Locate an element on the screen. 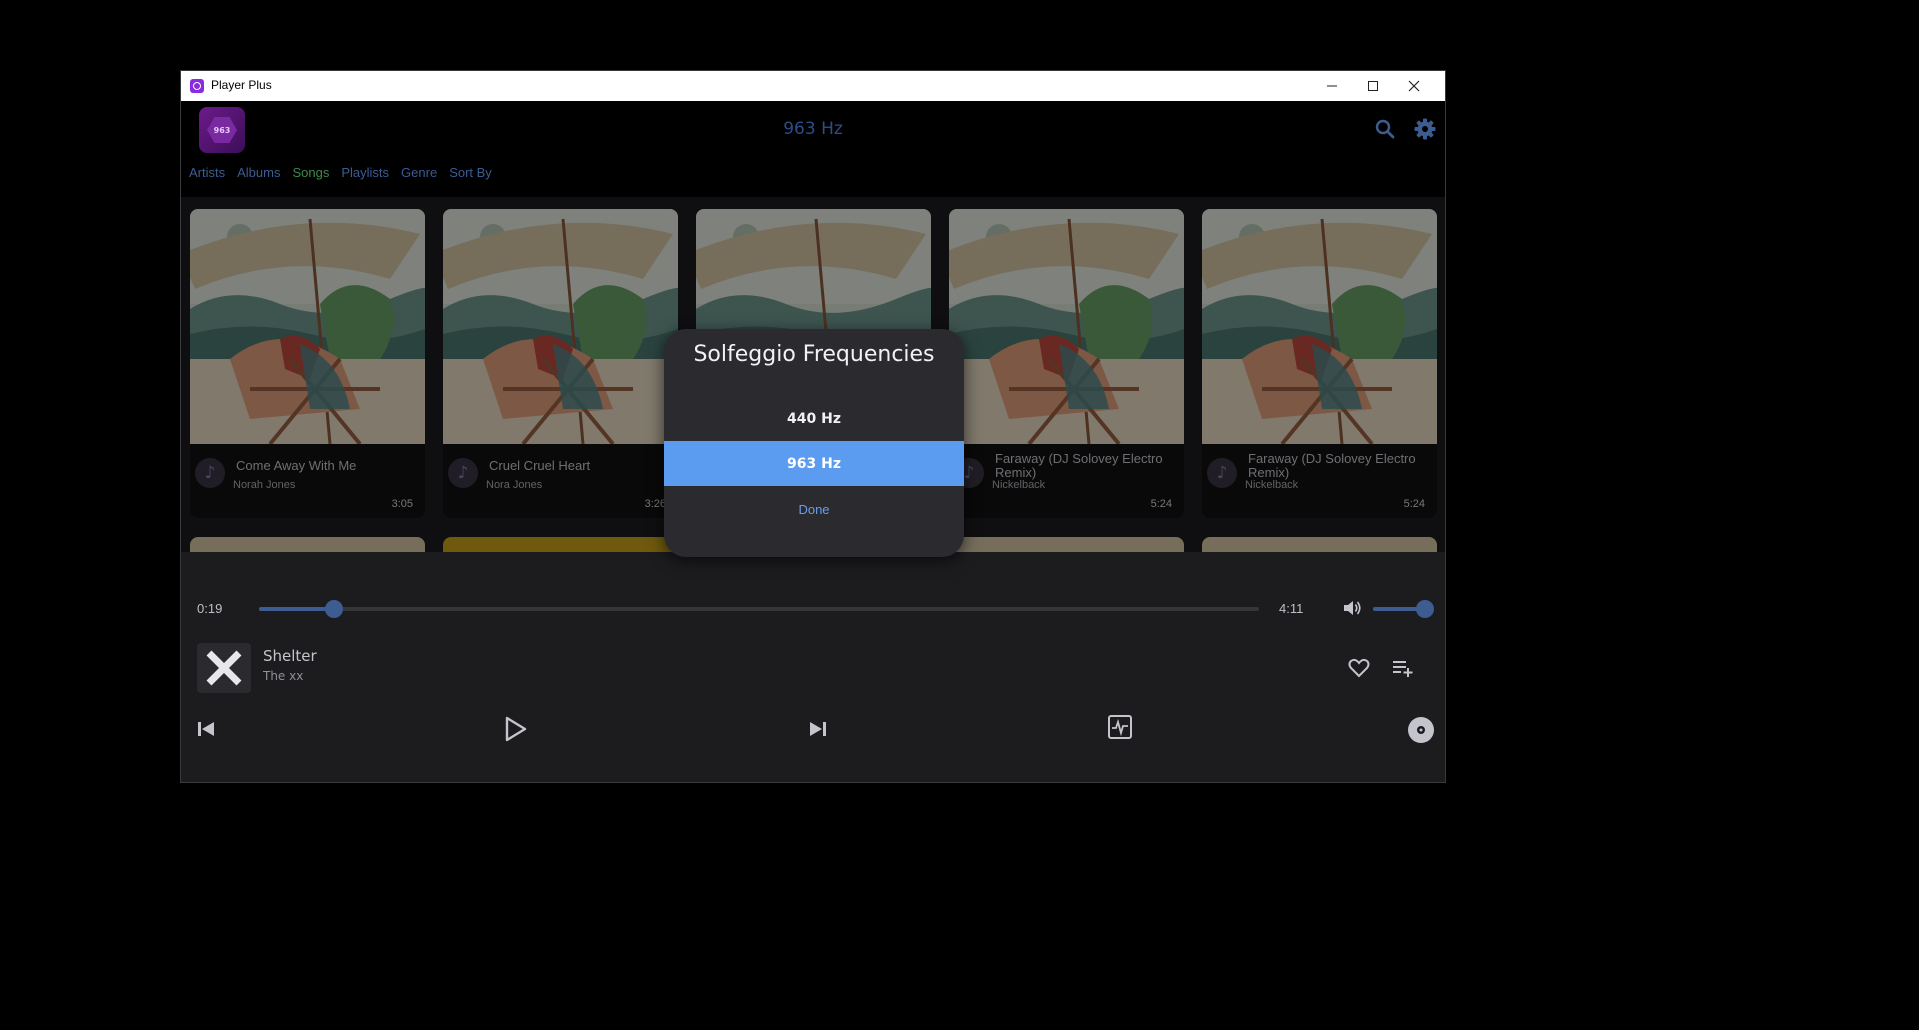  next-icon is located at coordinates (818, 729).